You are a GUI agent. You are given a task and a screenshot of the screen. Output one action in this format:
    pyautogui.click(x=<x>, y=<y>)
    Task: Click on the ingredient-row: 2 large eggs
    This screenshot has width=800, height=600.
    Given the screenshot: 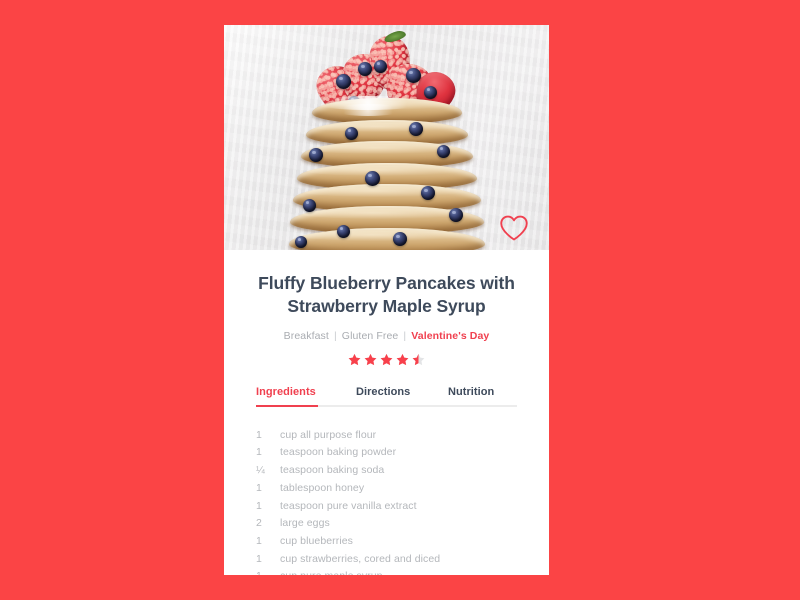 What is the action you would take?
    pyautogui.click(x=386, y=524)
    